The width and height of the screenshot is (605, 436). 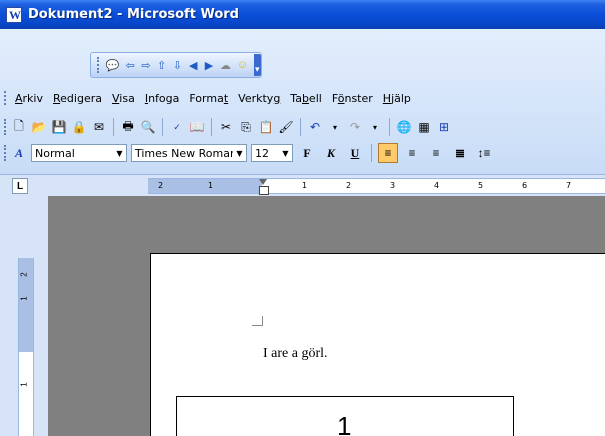 What do you see at coordinates (331, 153) in the screenshot?
I see `italic-button: K` at bounding box center [331, 153].